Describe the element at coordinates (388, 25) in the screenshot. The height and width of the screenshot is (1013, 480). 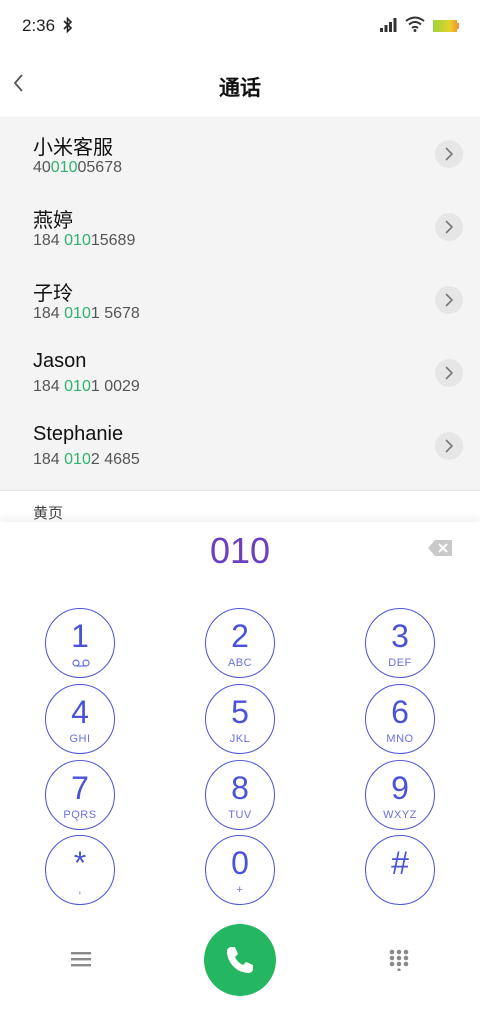
I see `signal-icon` at that location.